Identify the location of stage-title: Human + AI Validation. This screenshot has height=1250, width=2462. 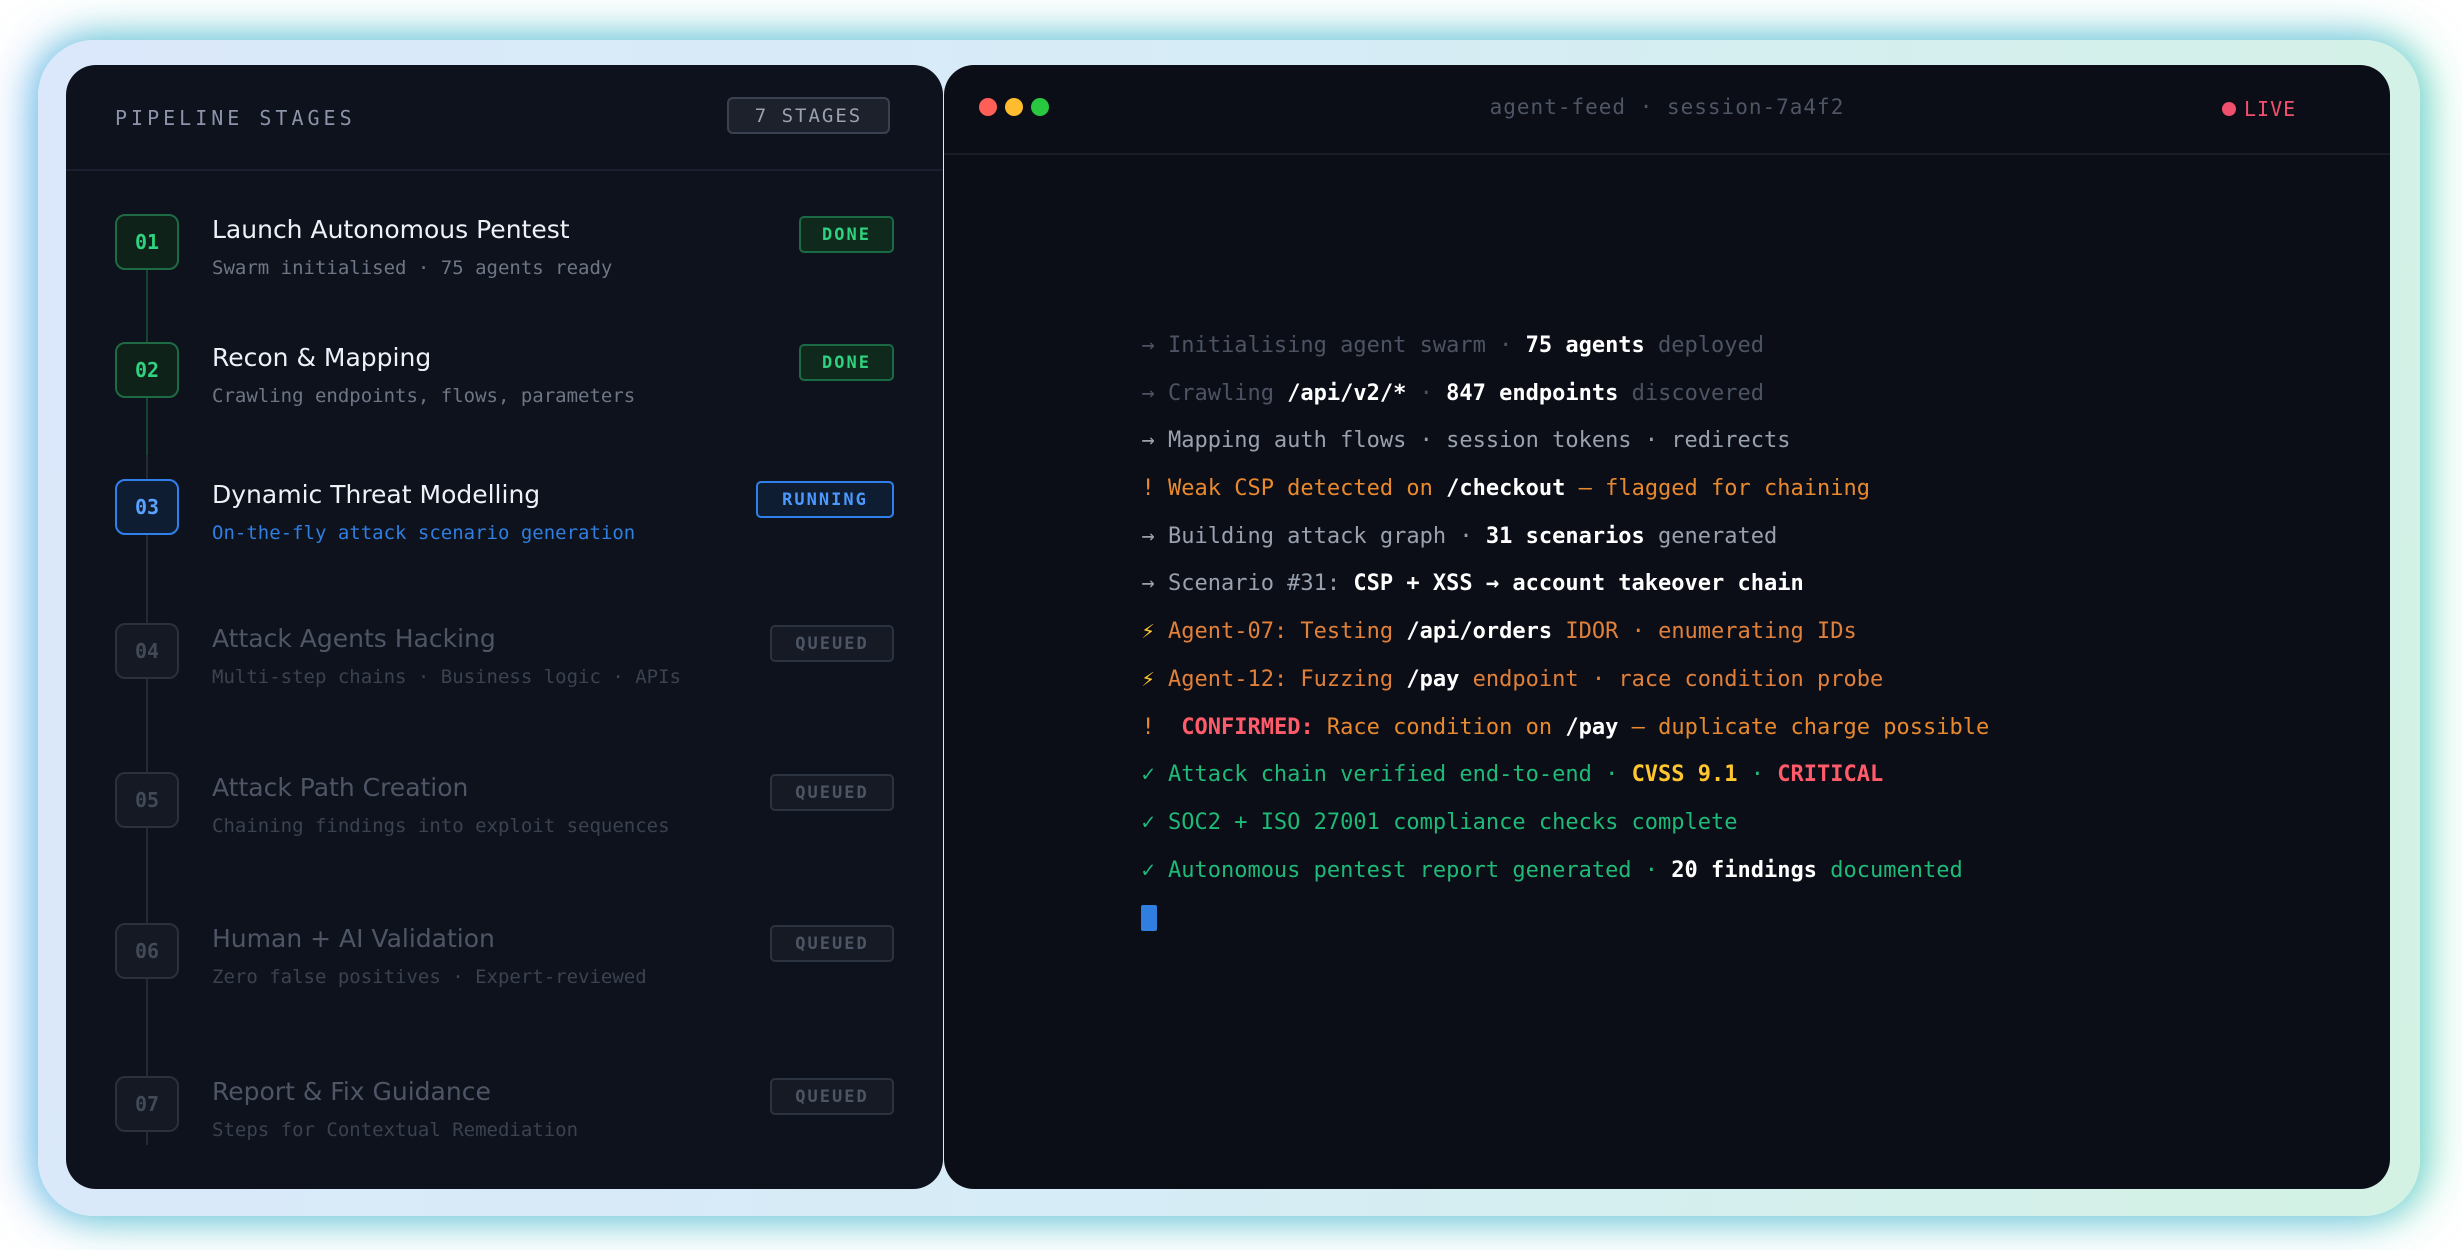
(353, 938).